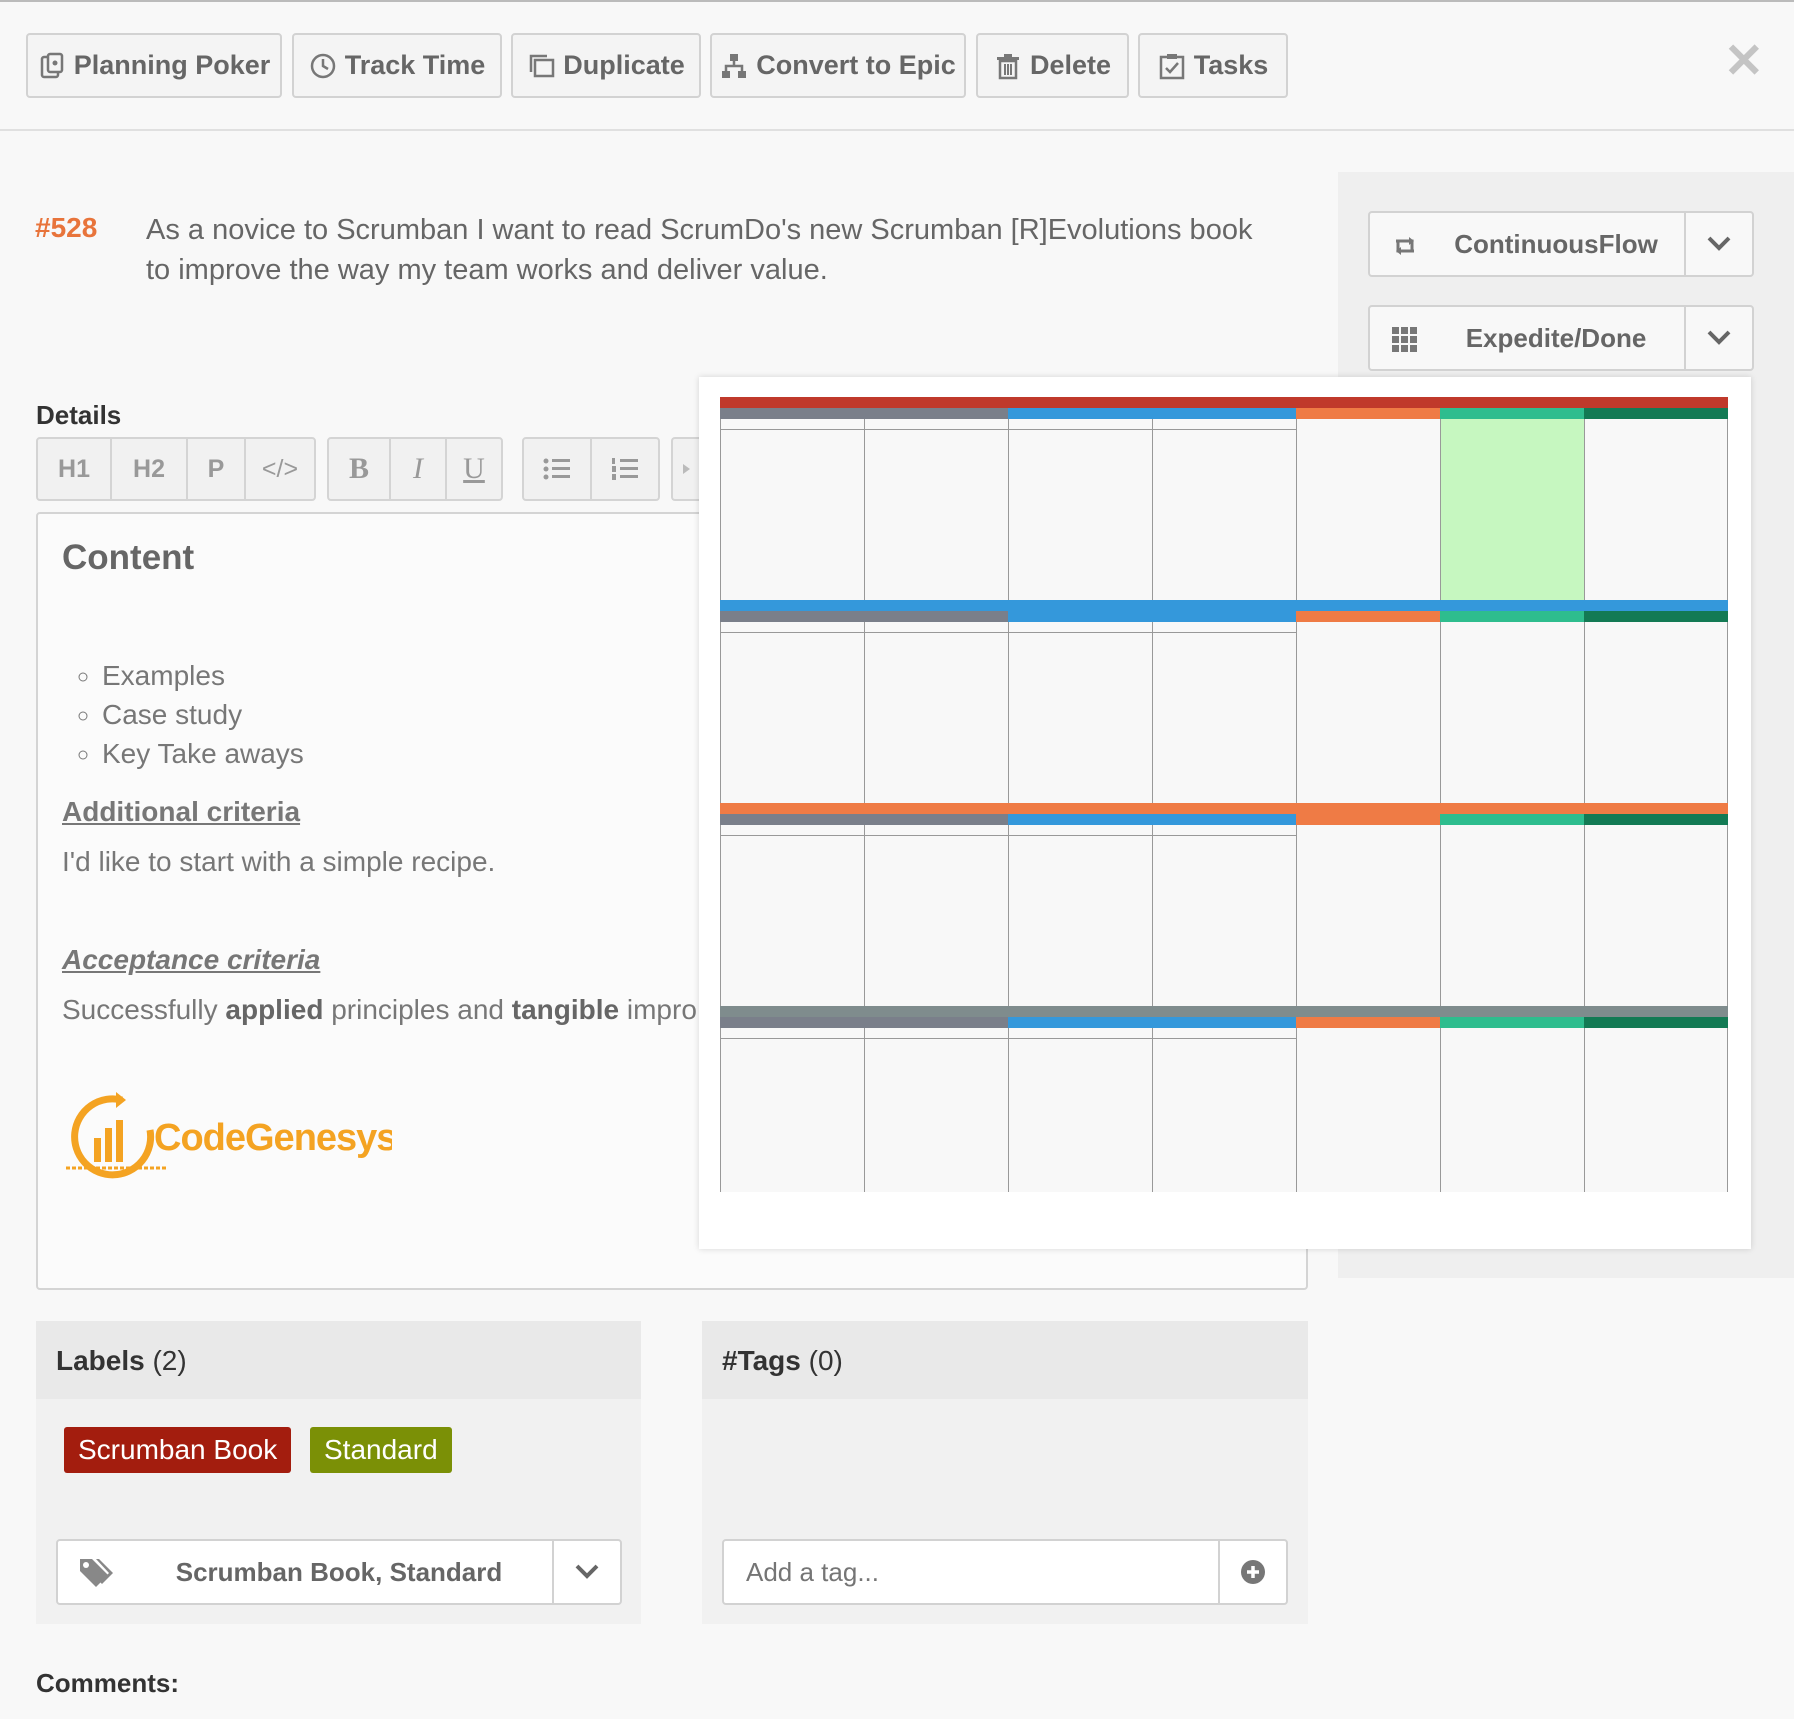 This screenshot has height=1719, width=1794. Describe the element at coordinates (474, 469) in the screenshot. I see `underline-button: U` at that location.